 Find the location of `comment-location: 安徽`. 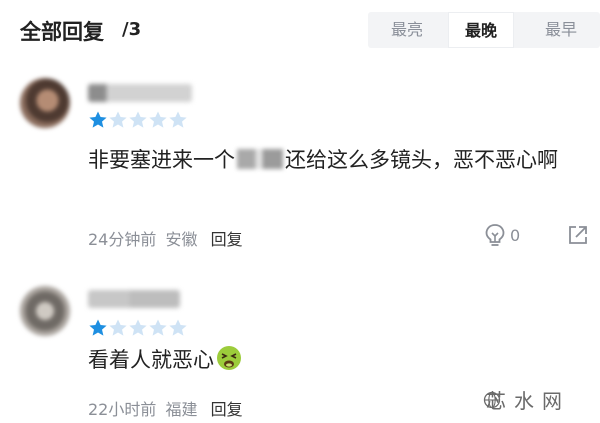

comment-location: 安徽 is located at coordinates (181, 239).